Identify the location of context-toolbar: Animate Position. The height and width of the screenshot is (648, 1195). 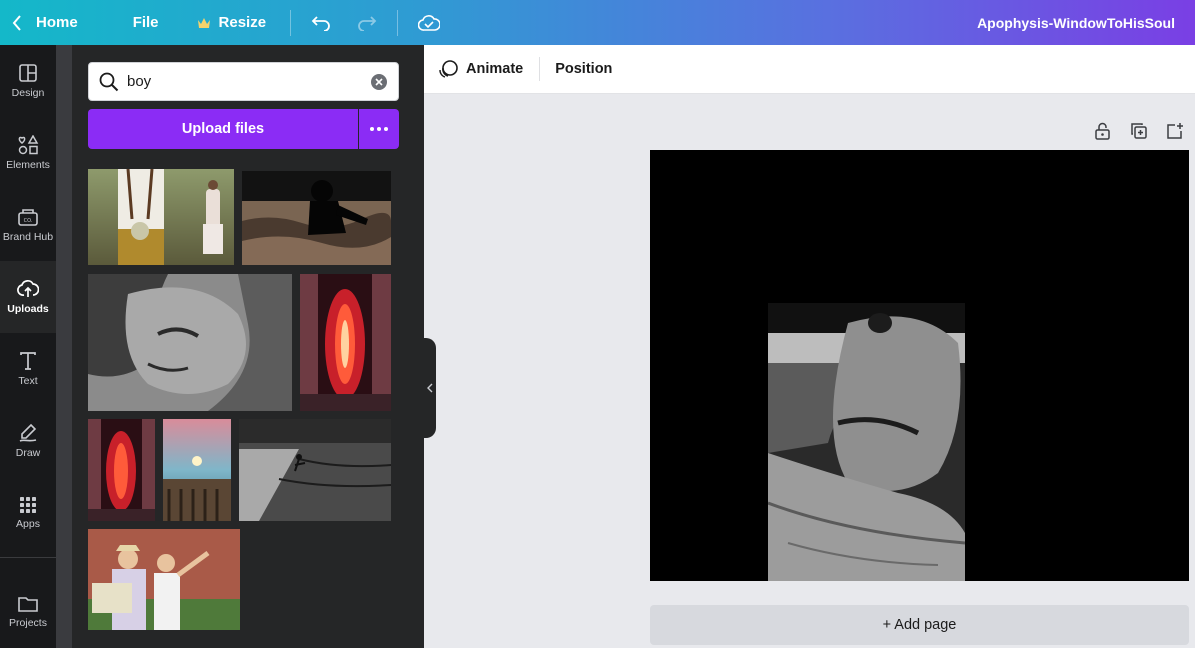
(809, 69).